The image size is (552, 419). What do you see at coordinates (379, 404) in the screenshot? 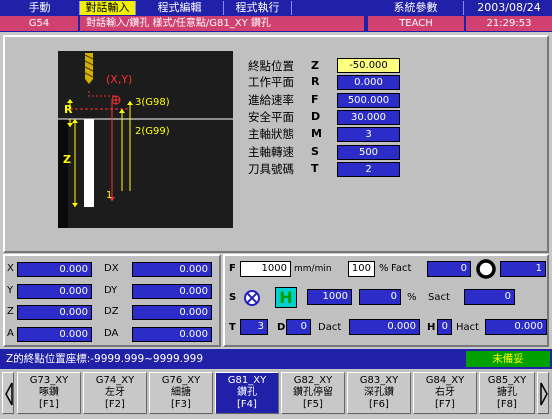
I see `softkey-key: [F6]` at bounding box center [379, 404].